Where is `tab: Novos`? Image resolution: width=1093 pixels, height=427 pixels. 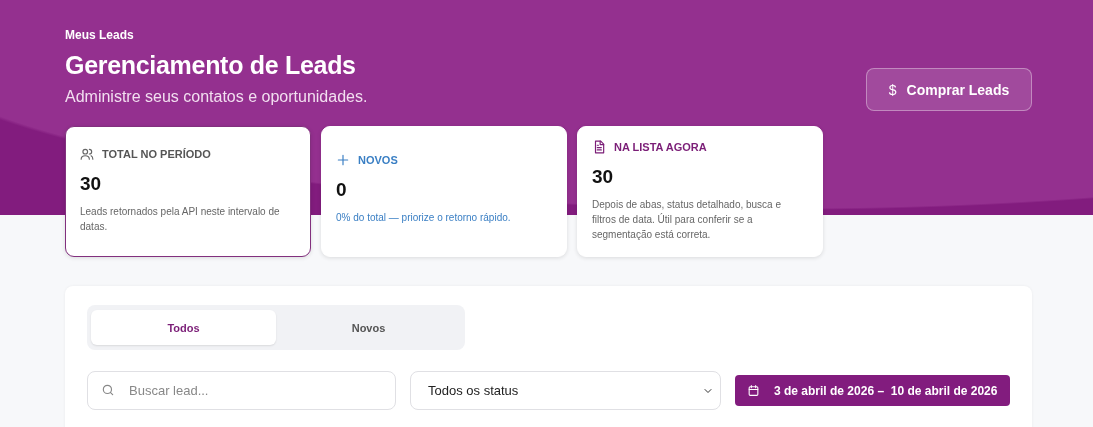 tab: Novos is located at coordinates (368, 327).